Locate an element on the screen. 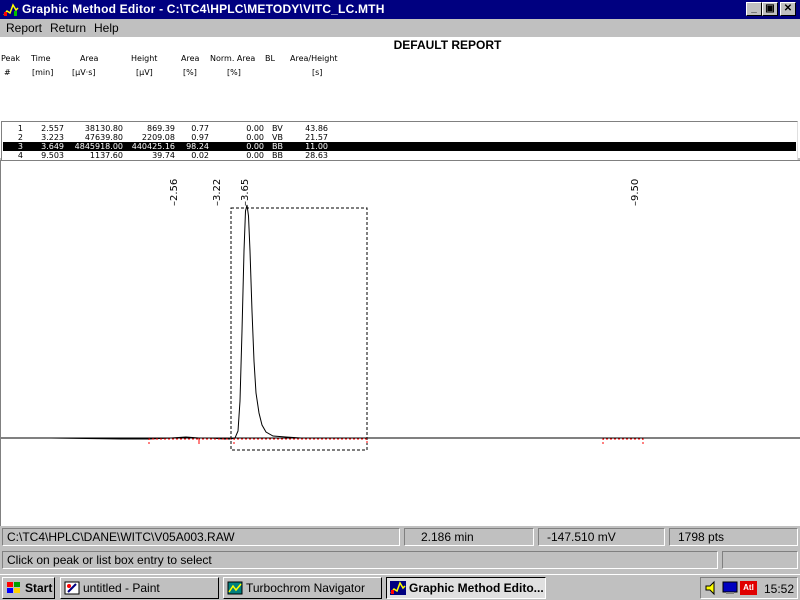  ati-tray-icon: Atl is located at coordinates (748, 588).